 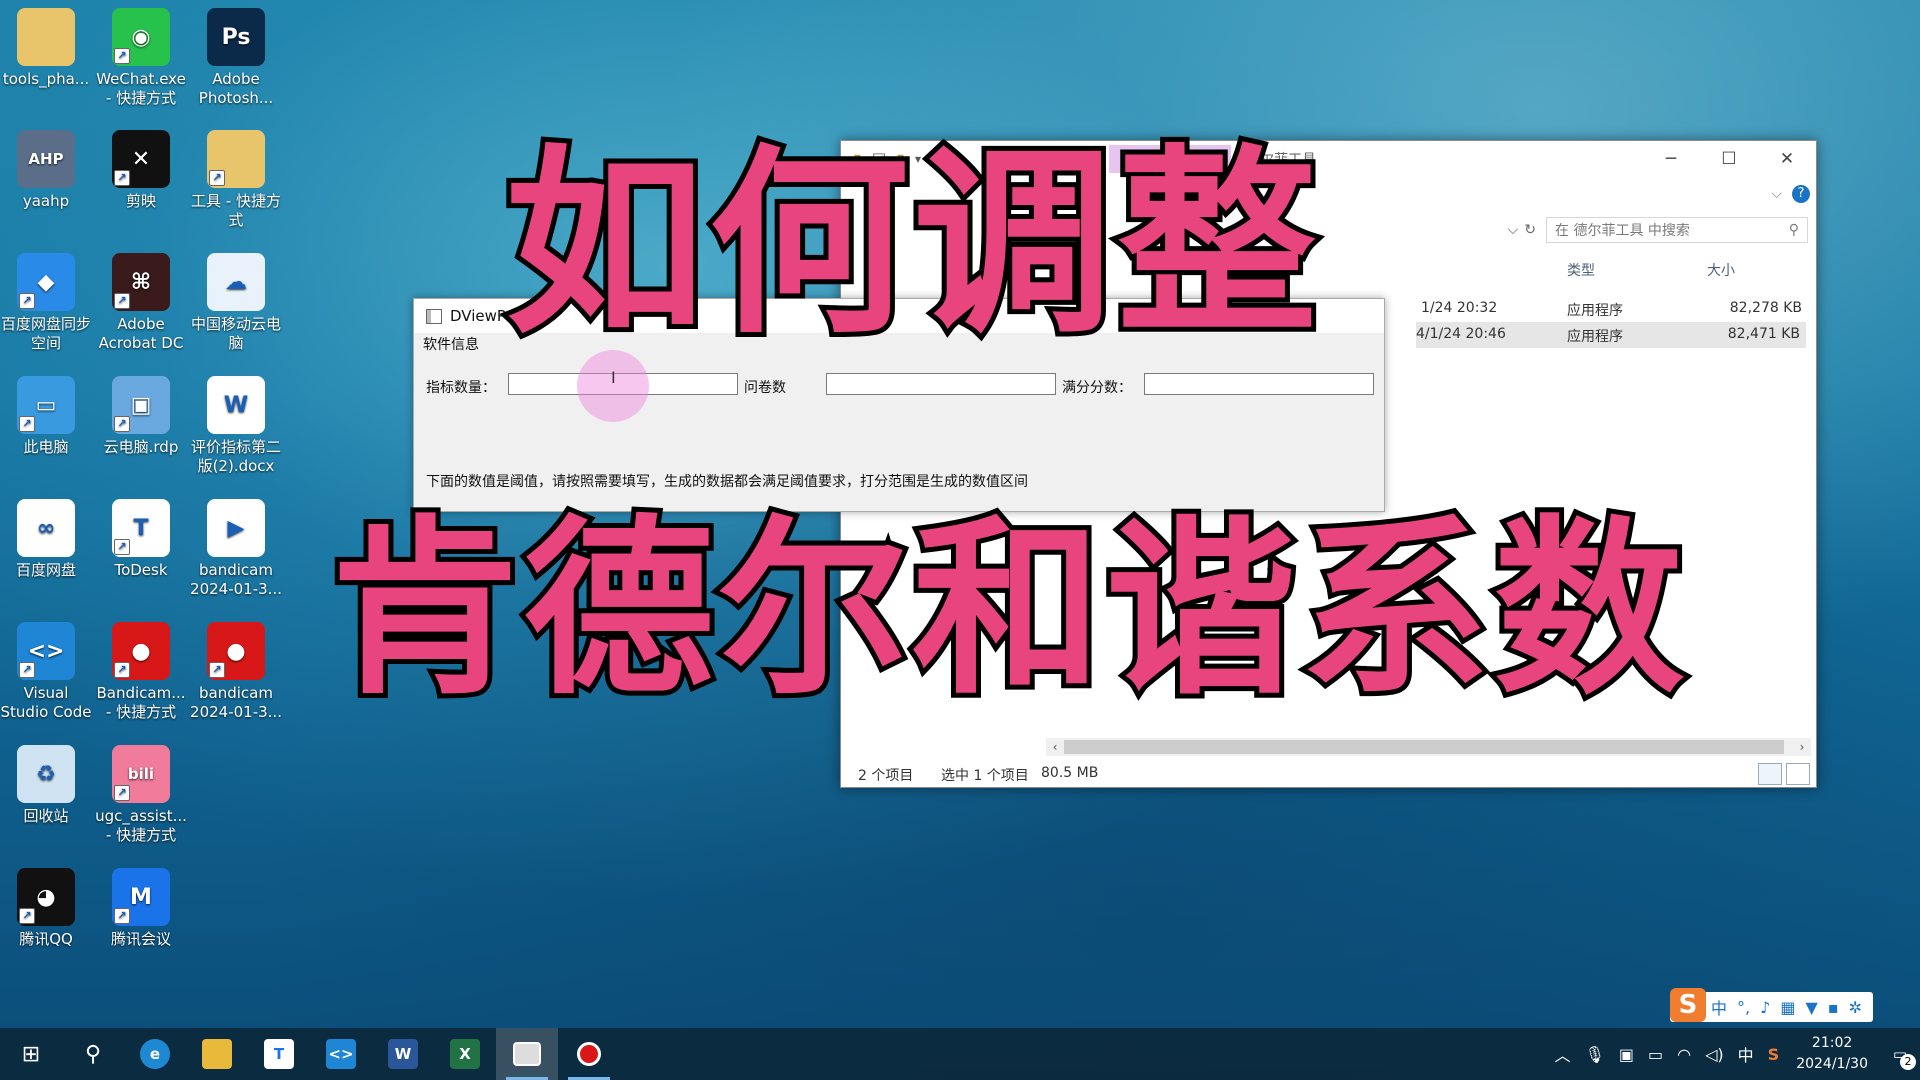 What do you see at coordinates (1719, 1007) in the screenshot?
I see `ime-mode: 中` at bounding box center [1719, 1007].